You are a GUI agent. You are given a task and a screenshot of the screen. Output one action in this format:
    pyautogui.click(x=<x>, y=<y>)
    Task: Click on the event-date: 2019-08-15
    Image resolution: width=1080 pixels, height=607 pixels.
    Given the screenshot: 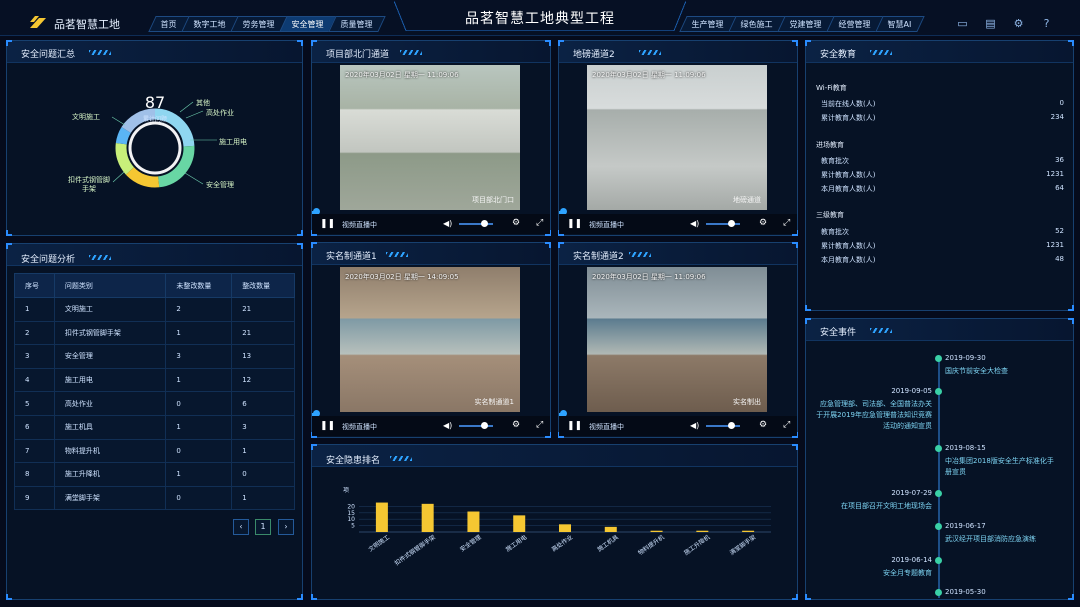 What is the action you would take?
    pyautogui.click(x=965, y=448)
    